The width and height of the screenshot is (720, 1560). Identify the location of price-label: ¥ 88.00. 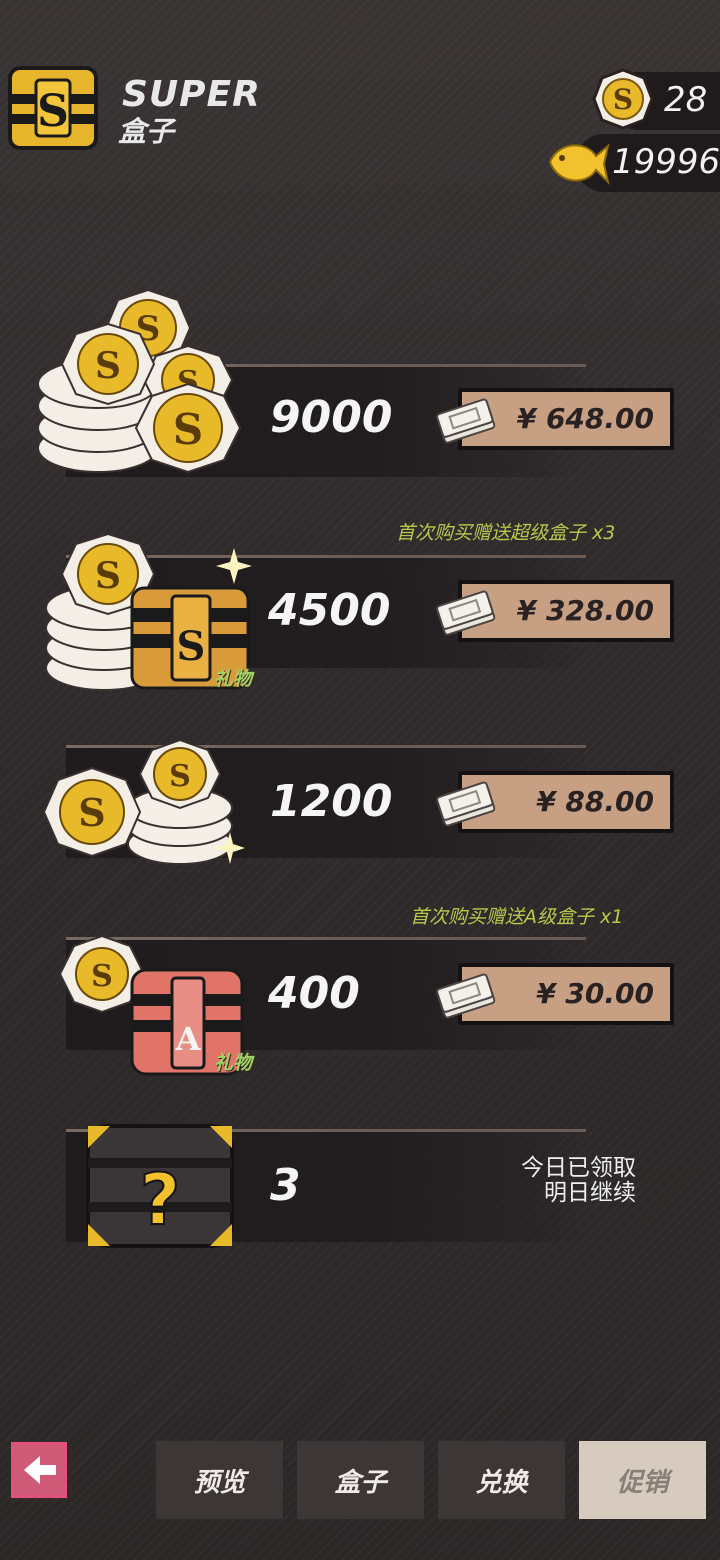
(595, 801).